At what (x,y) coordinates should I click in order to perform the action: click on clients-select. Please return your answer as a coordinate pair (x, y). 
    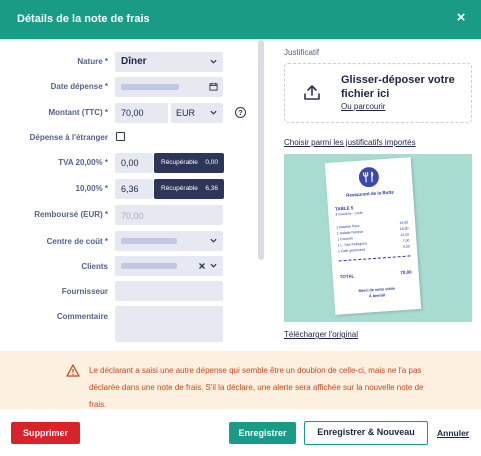
    Looking at the image, I should click on (169, 266).